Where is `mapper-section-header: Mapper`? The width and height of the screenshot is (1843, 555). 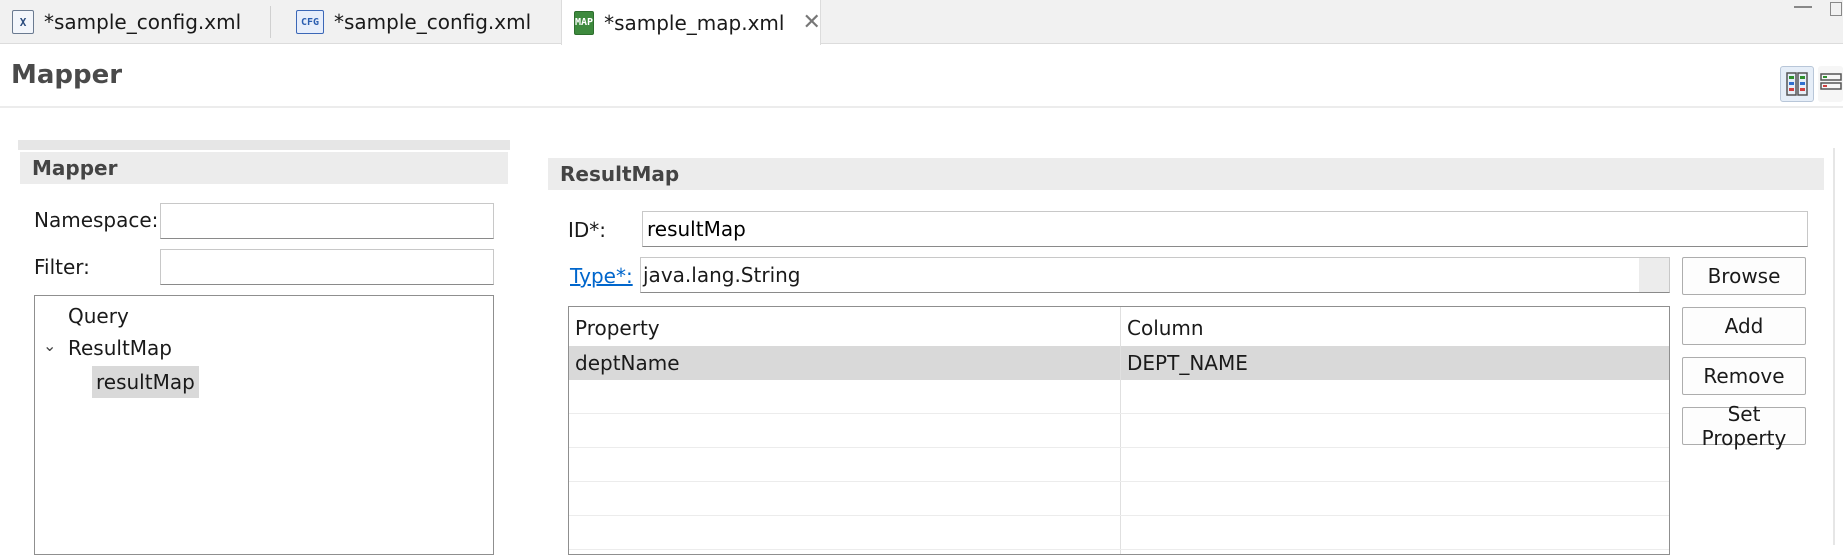 mapper-section-header: Mapper is located at coordinates (264, 168).